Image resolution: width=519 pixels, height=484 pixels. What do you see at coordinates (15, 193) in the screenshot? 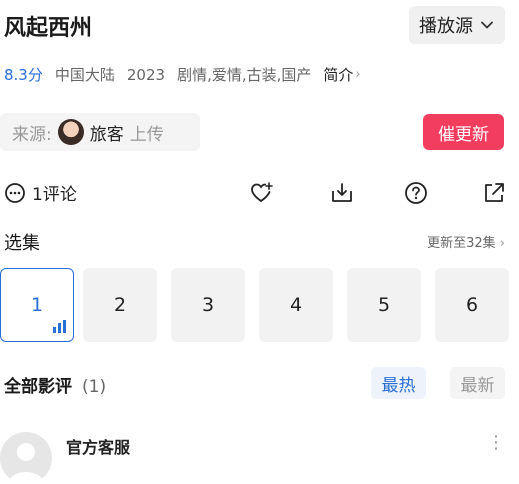
I see `comment-icon` at bounding box center [15, 193].